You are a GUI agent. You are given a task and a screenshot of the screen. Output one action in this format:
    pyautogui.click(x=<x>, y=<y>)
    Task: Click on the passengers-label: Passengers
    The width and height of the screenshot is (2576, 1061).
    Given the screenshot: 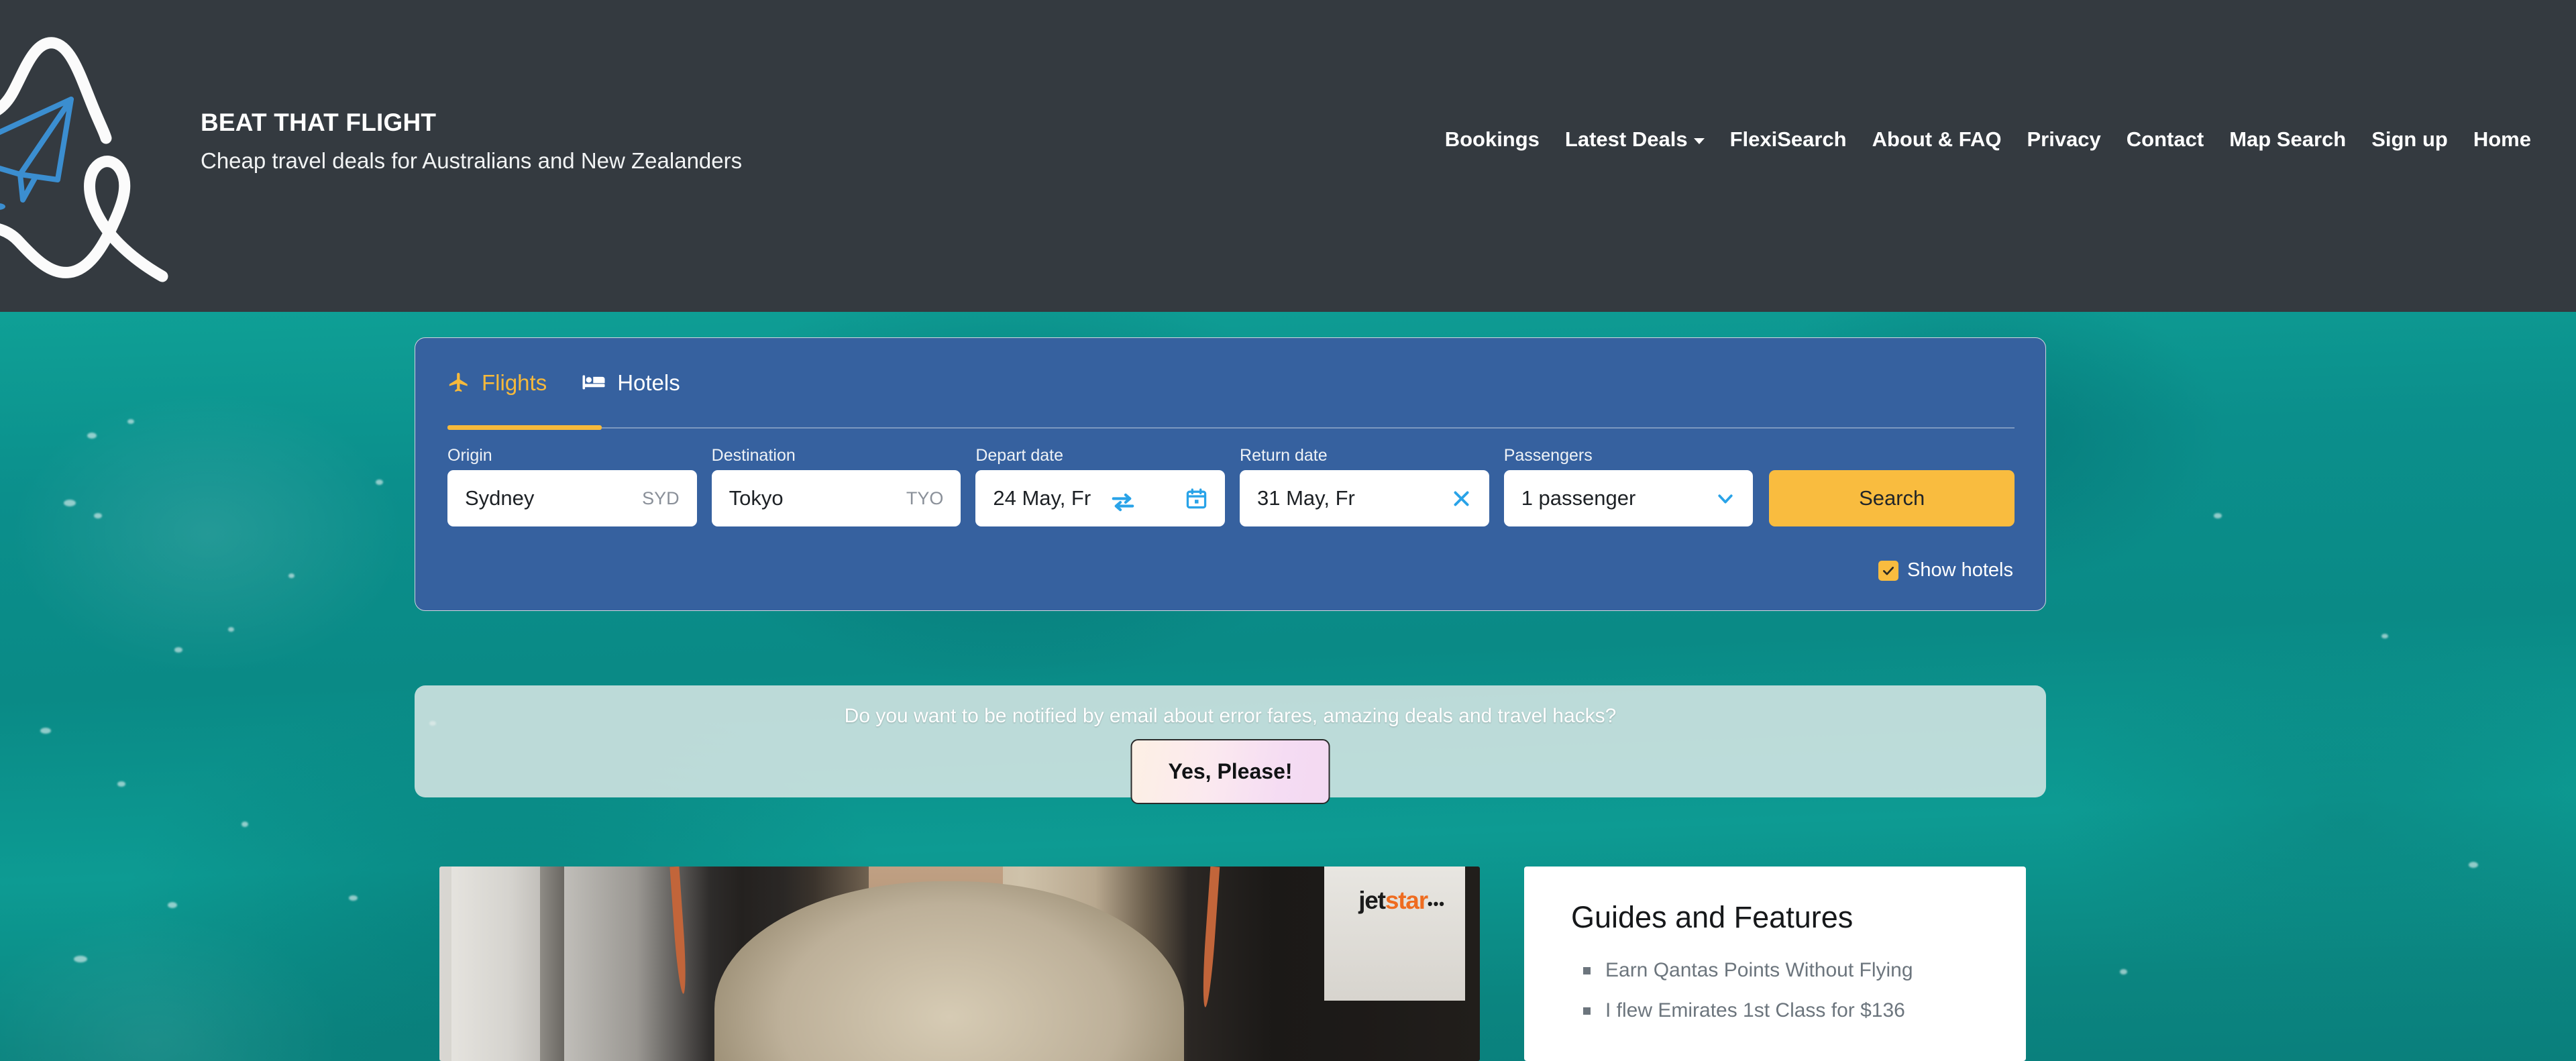 What is the action you would take?
    pyautogui.click(x=1548, y=455)
    